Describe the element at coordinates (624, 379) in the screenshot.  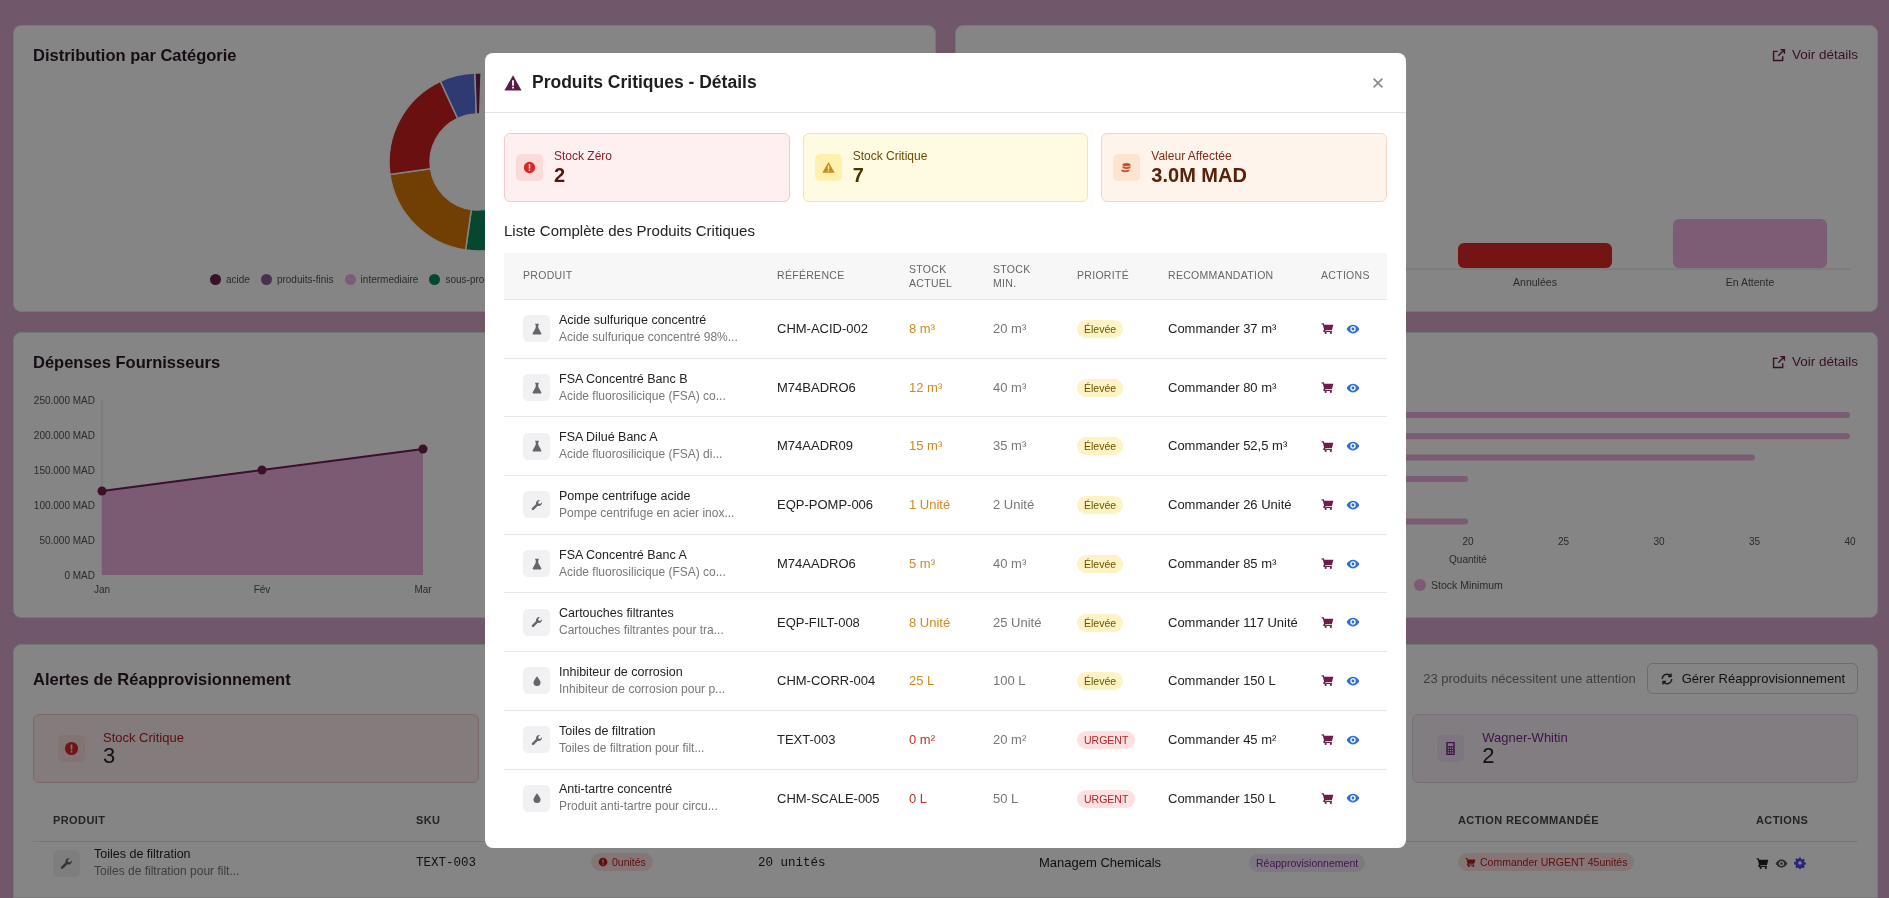
I see `product-name: FSA Concentré Banc B` at that location.